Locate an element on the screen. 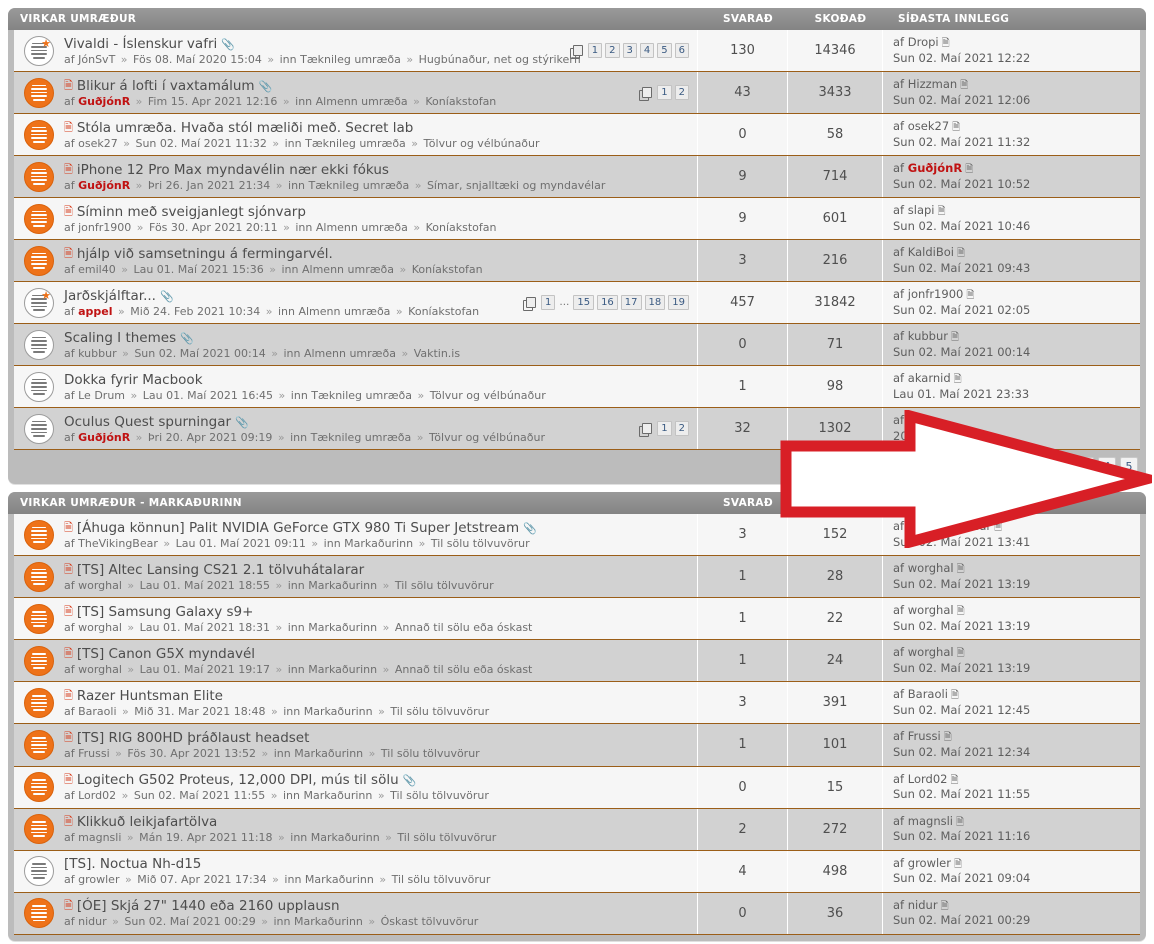 This screenshot has height=944, width=1154. topic-author-link: osek27 is located at coordinates (98, 143).